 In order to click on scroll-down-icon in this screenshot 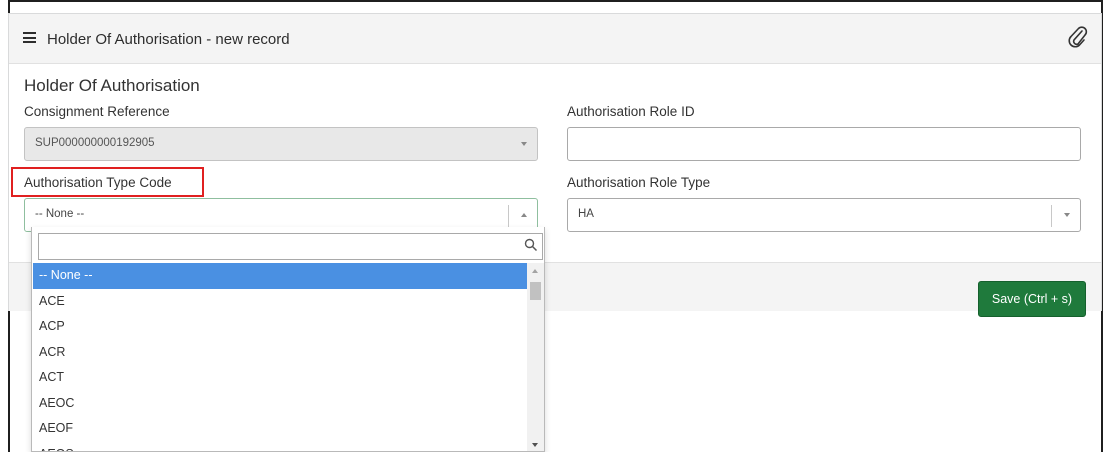, I will do `click(535, 445)`.